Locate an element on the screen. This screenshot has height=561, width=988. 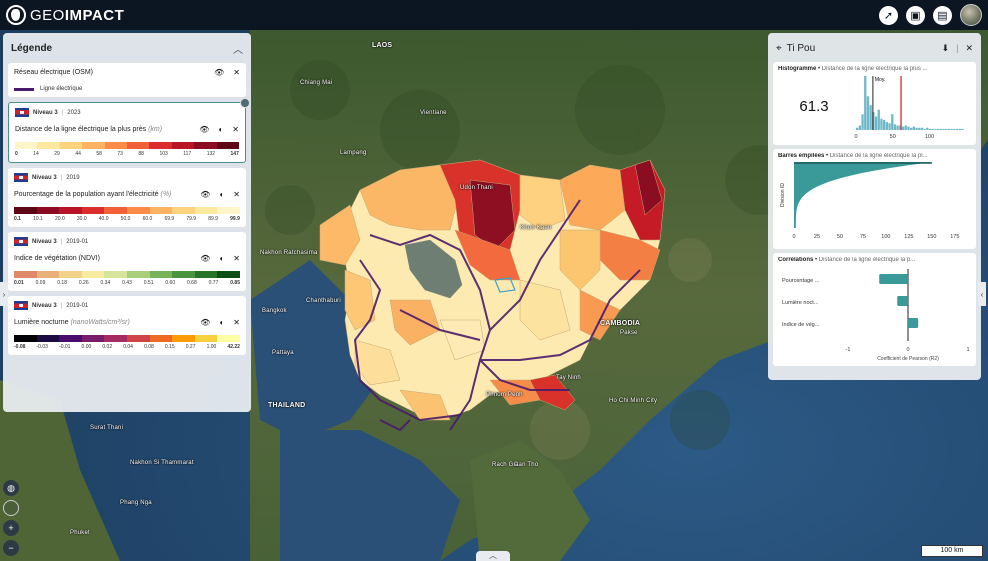
zoom-in-button: + is located at coordinates (11, 528).